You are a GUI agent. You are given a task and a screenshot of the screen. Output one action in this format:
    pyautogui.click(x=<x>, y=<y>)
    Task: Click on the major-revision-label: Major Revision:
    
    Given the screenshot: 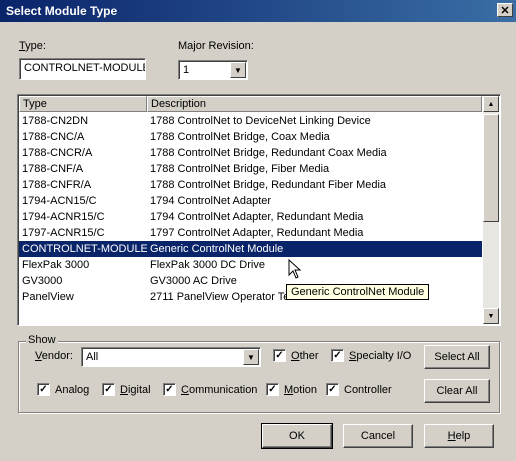 What is the action you would take?
    pyautogui.click(x=216, y=46)
    